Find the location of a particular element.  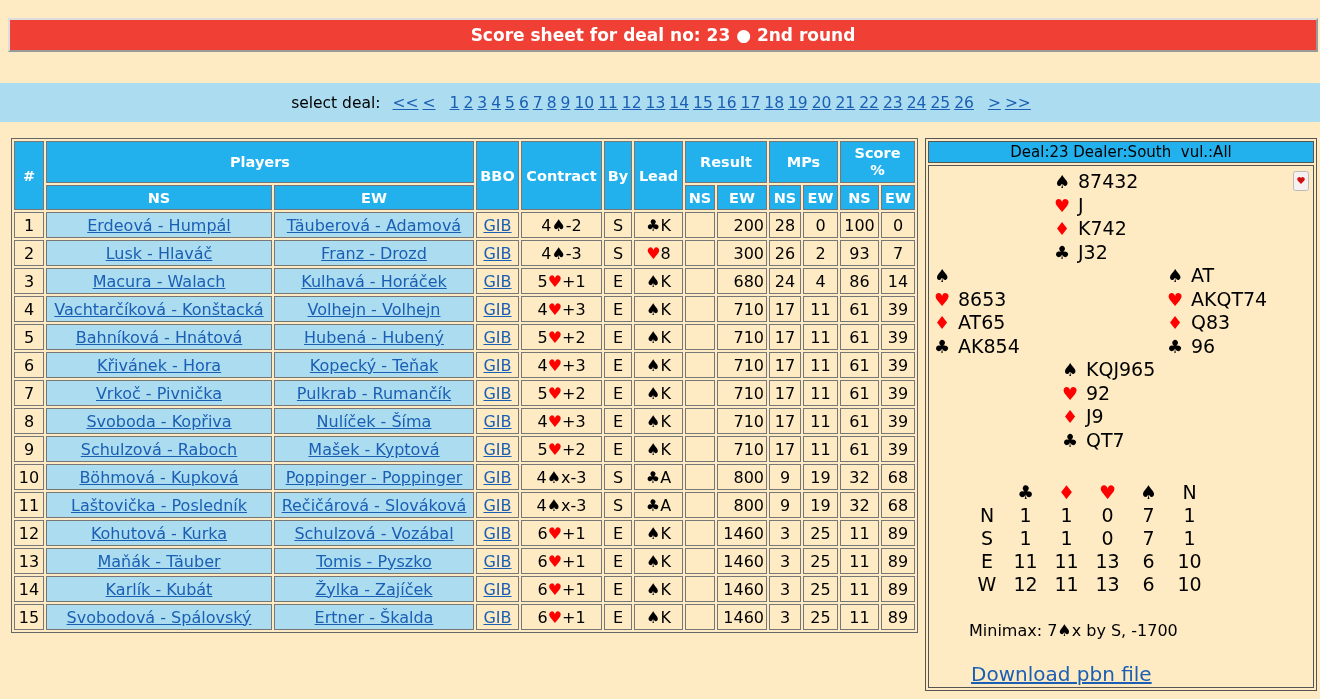

deal-link: >> is located at coordinates (1017, 102).